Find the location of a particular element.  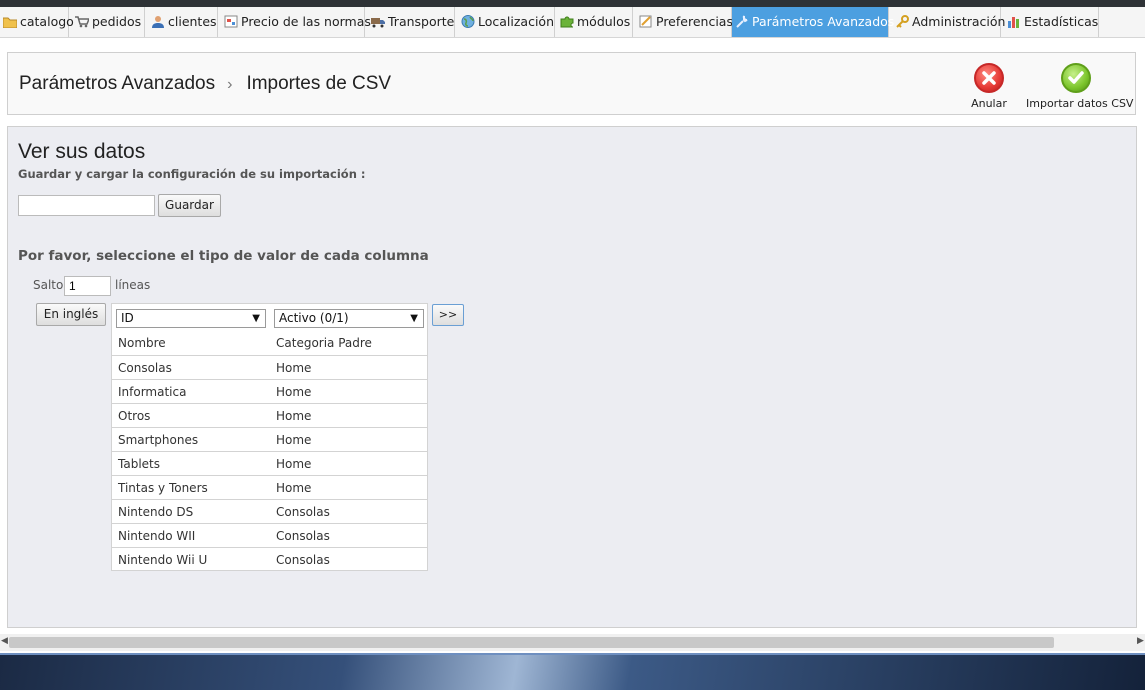

breadcrumb: Parámetros Avanzados › Importes de CSV is located at coordinates (205, 84).